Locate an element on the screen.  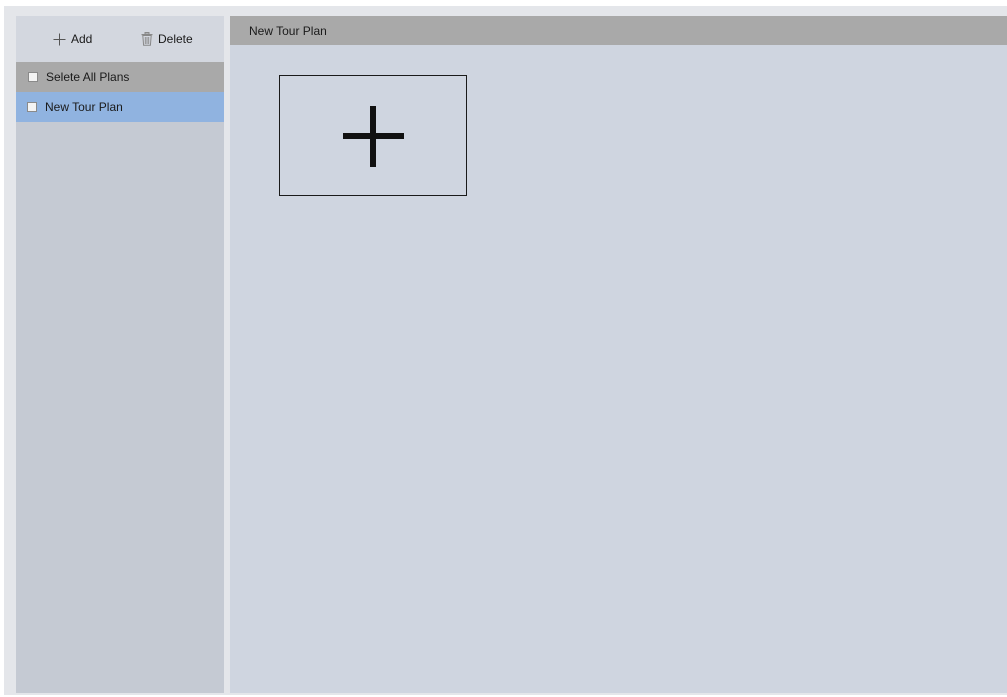
page-title: New Tour Plan is located at coordinates (288, 30).